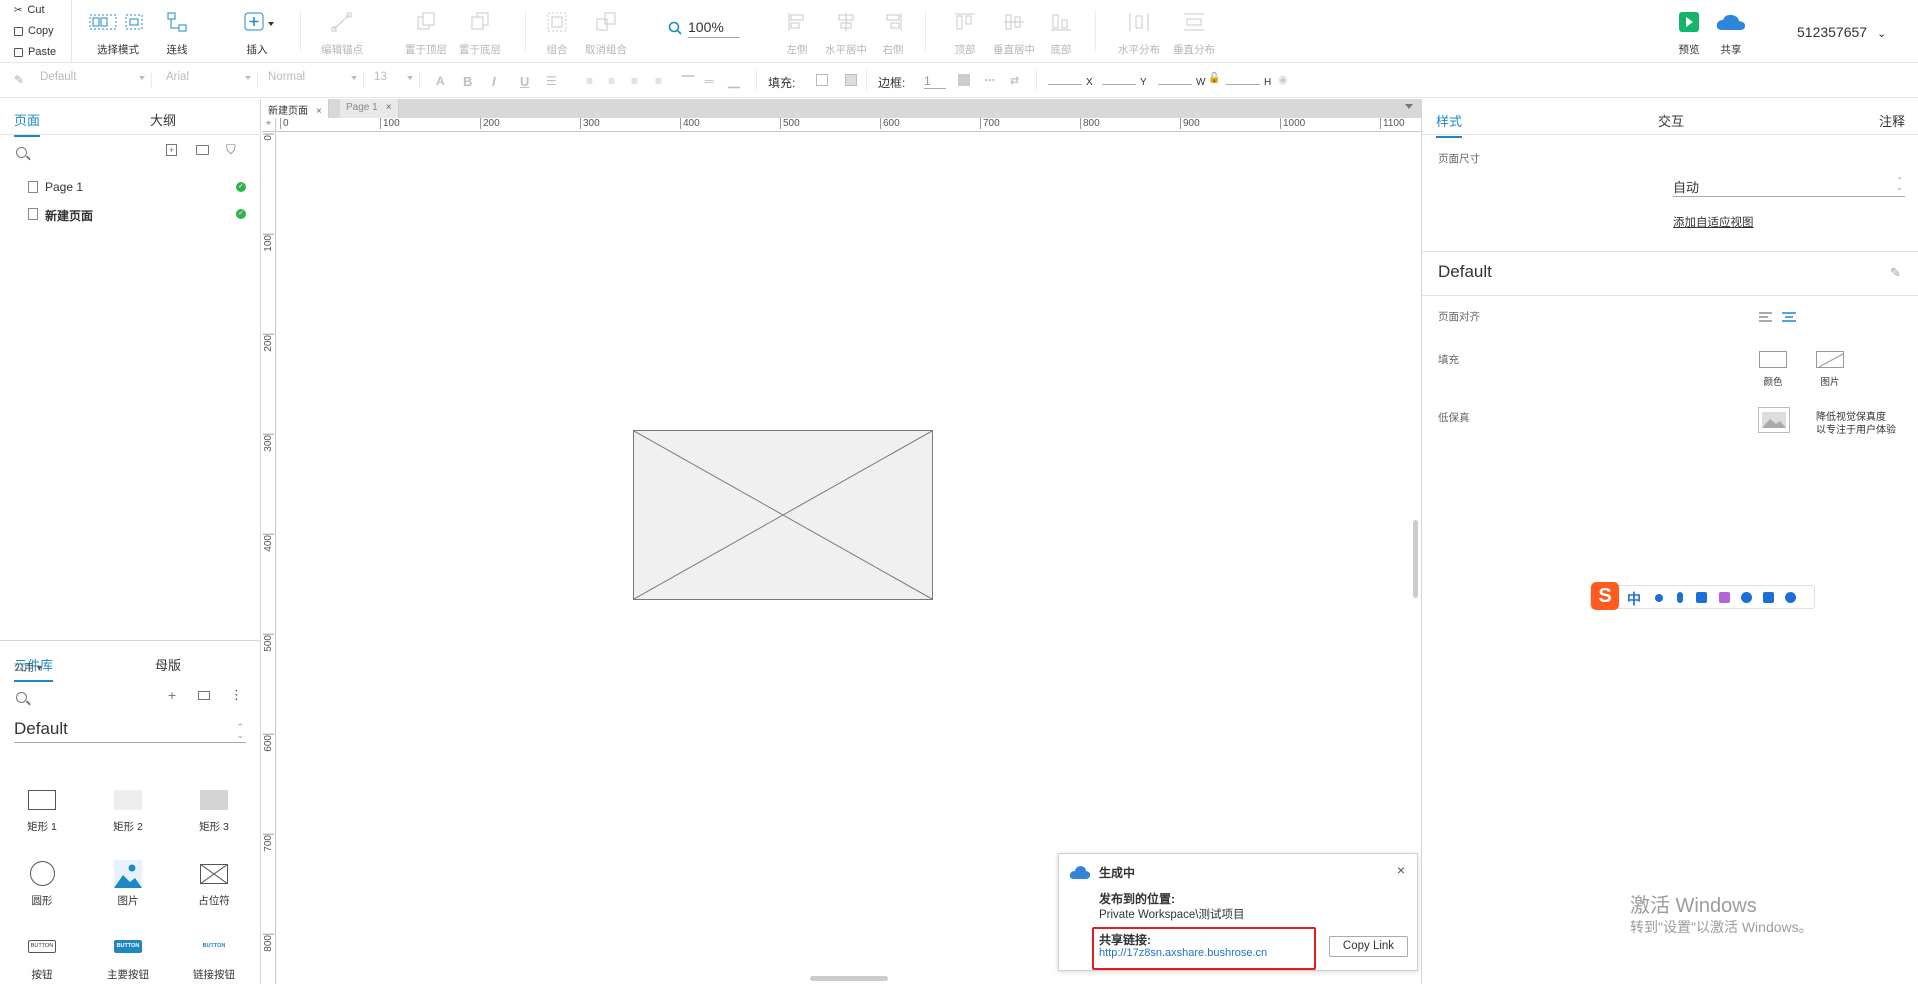 The height and width of the screenshot is (984, 1918). I want to click on align-hcenter-button: 水平居中, so click(846, 31).